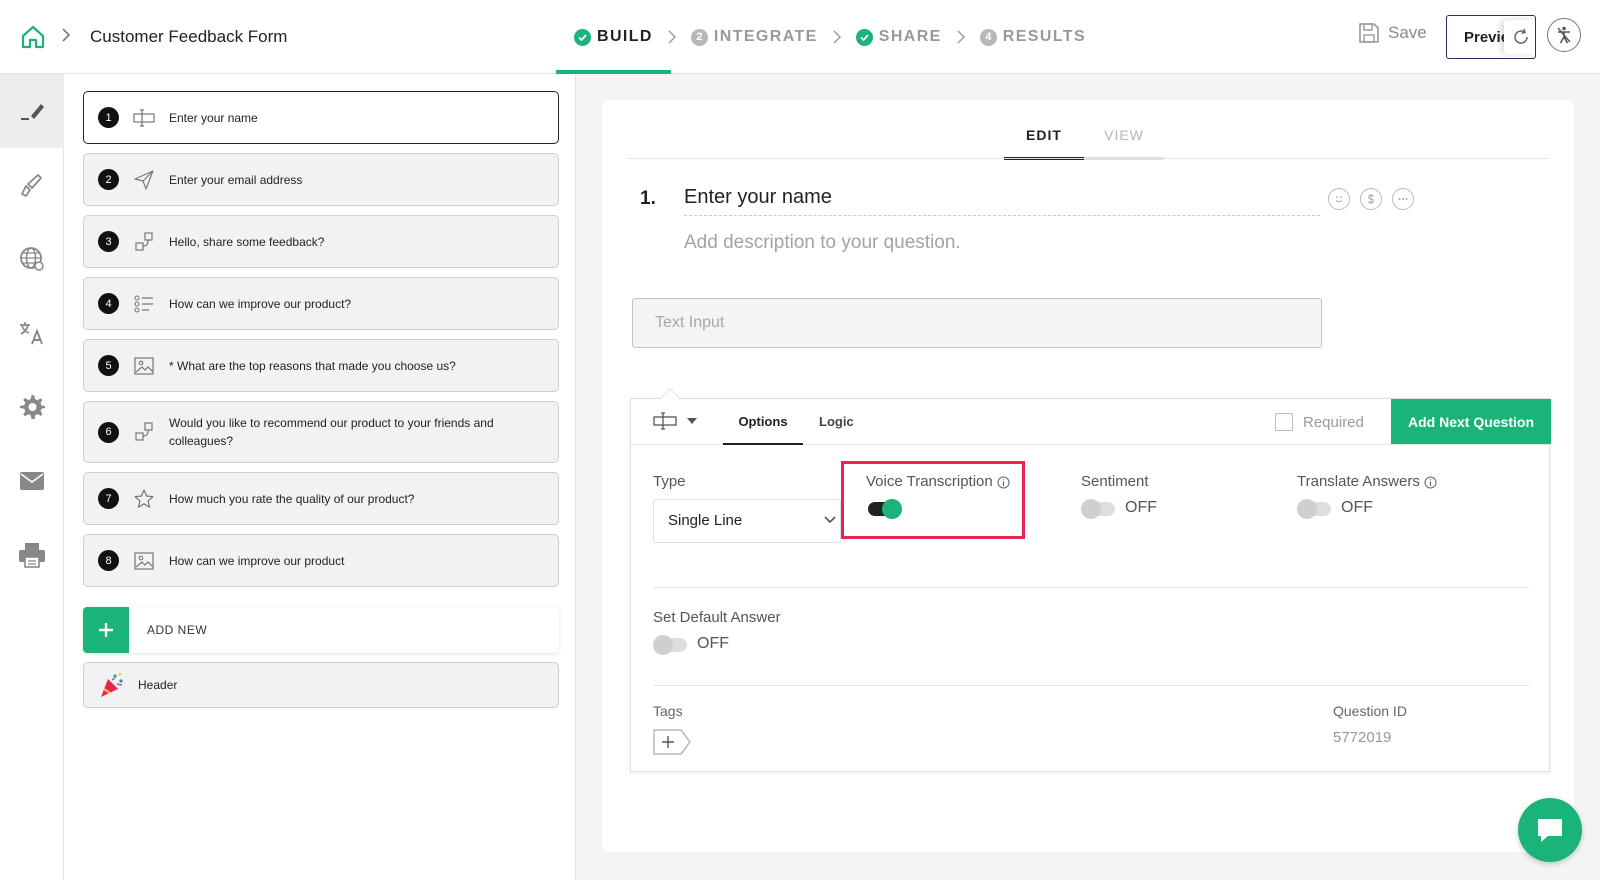  I want to click on question-text: How can we improve our product?, so click(260, 303).